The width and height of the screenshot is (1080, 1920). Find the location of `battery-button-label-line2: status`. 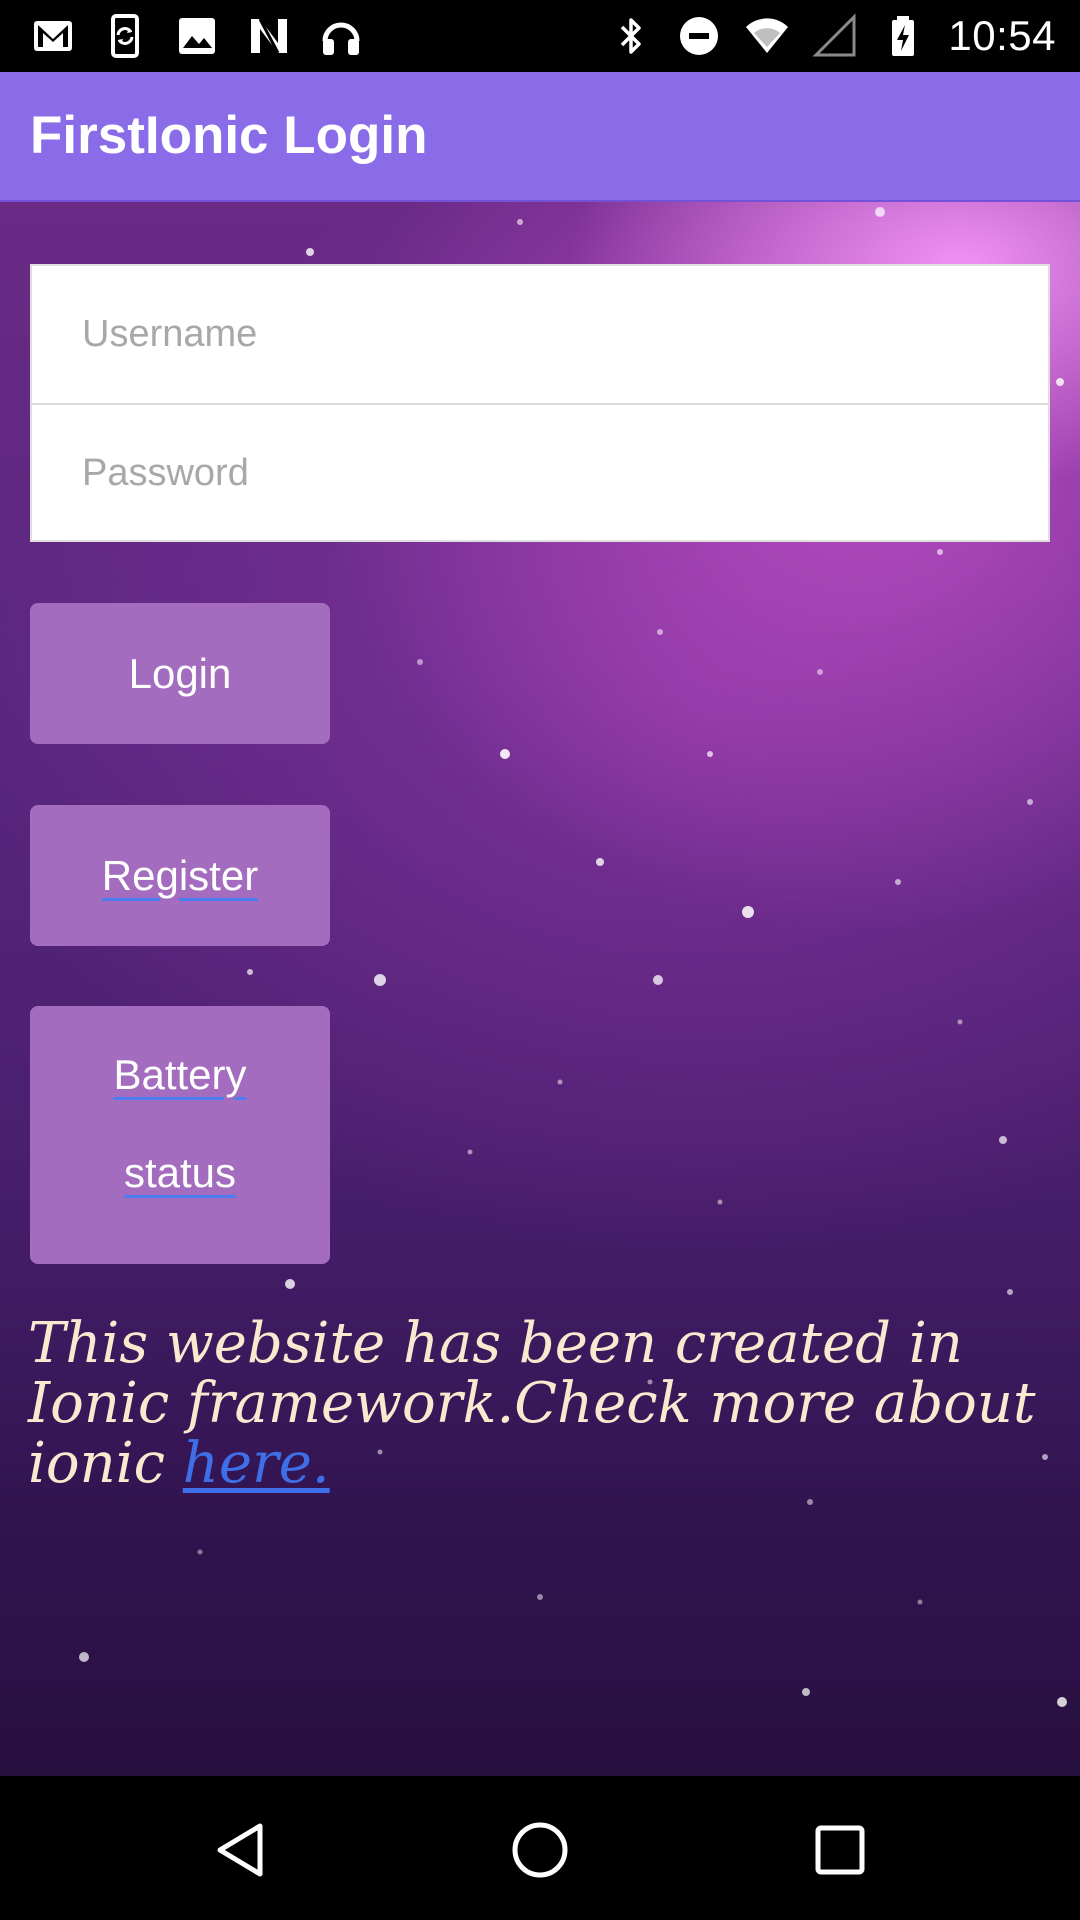

battery-button-label-line2: status is located at coordinates (180, 1173).